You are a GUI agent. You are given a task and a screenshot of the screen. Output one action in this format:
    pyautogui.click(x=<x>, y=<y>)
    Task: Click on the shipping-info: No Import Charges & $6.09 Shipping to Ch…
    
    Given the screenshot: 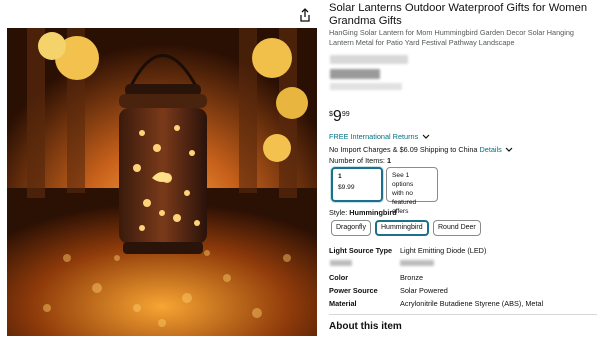 What is the action you would take?
    pyautogui.click(x=421, y=149)
    